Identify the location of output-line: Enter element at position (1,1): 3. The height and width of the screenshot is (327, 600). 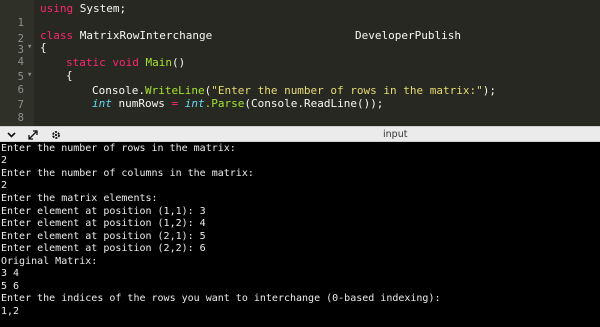
(103, 211).